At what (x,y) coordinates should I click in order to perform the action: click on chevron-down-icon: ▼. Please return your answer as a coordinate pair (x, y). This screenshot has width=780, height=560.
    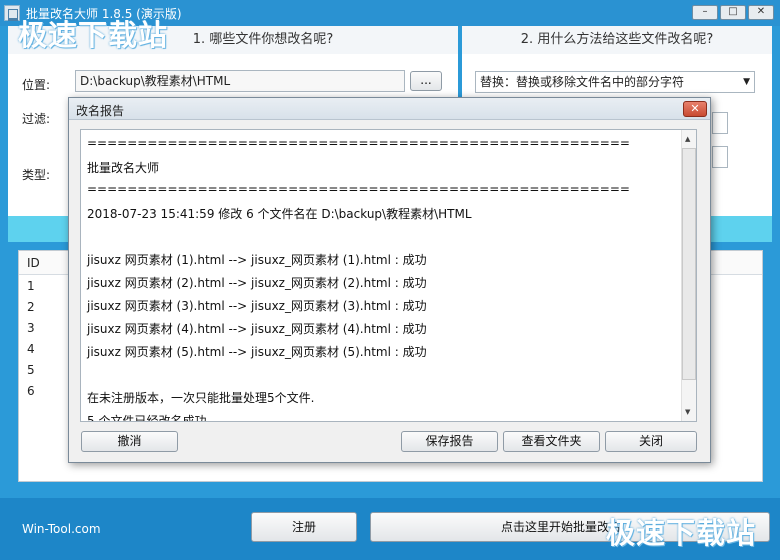
    Looking at the image, I should click on (746, 82).